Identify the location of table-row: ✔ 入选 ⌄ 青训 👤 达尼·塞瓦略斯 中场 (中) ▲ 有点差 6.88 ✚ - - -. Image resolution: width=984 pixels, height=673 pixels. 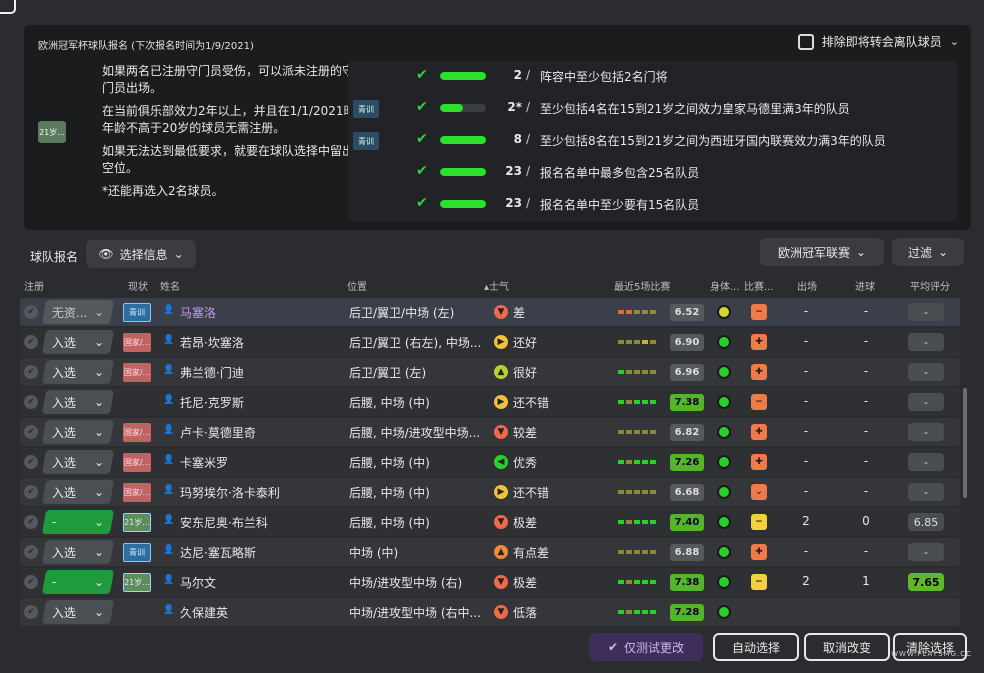
(490, 552).